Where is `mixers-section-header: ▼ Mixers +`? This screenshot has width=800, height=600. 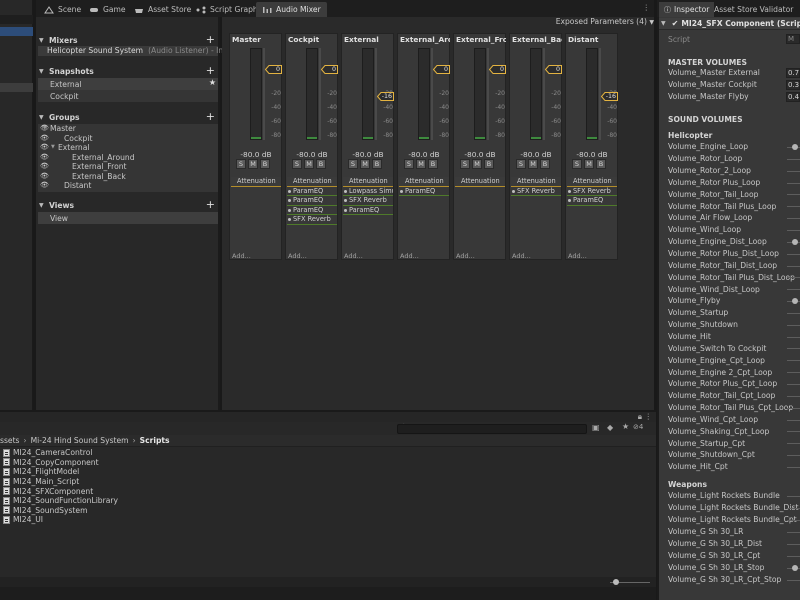 mixers-section-header: ▼ Mixers + is located at coordinates (128, 40).